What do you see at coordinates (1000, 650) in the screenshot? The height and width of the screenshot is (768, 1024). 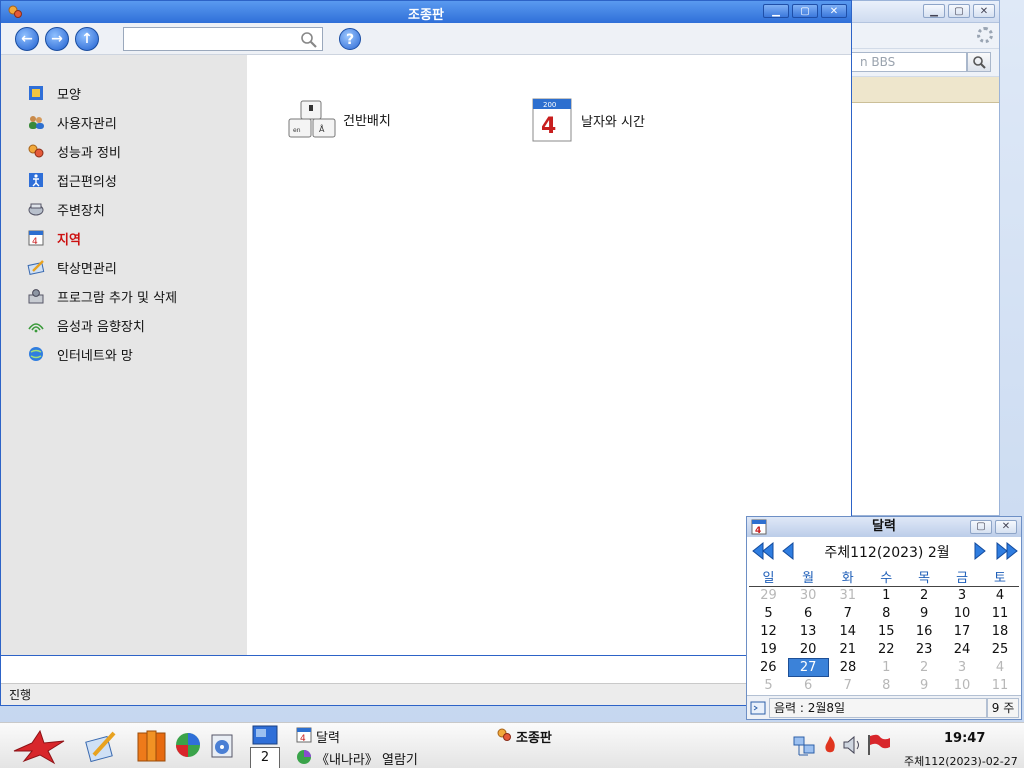 I see `calendar-day: 25` at bounding box center [1000, 650].